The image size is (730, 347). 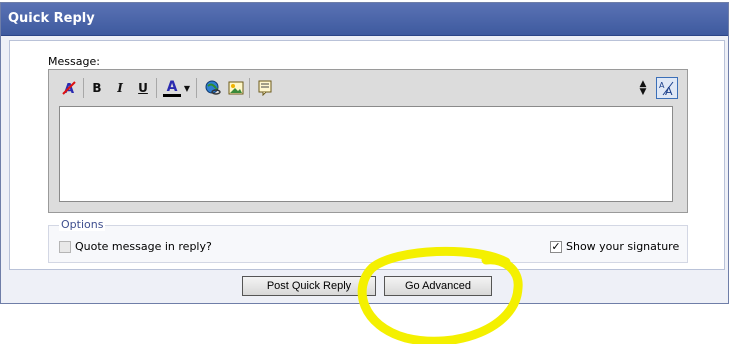 What do you see at coordinates (556, 246) in the screenshot?
I see `signature-checkbox: ✓` at bounding box center [556, 246].